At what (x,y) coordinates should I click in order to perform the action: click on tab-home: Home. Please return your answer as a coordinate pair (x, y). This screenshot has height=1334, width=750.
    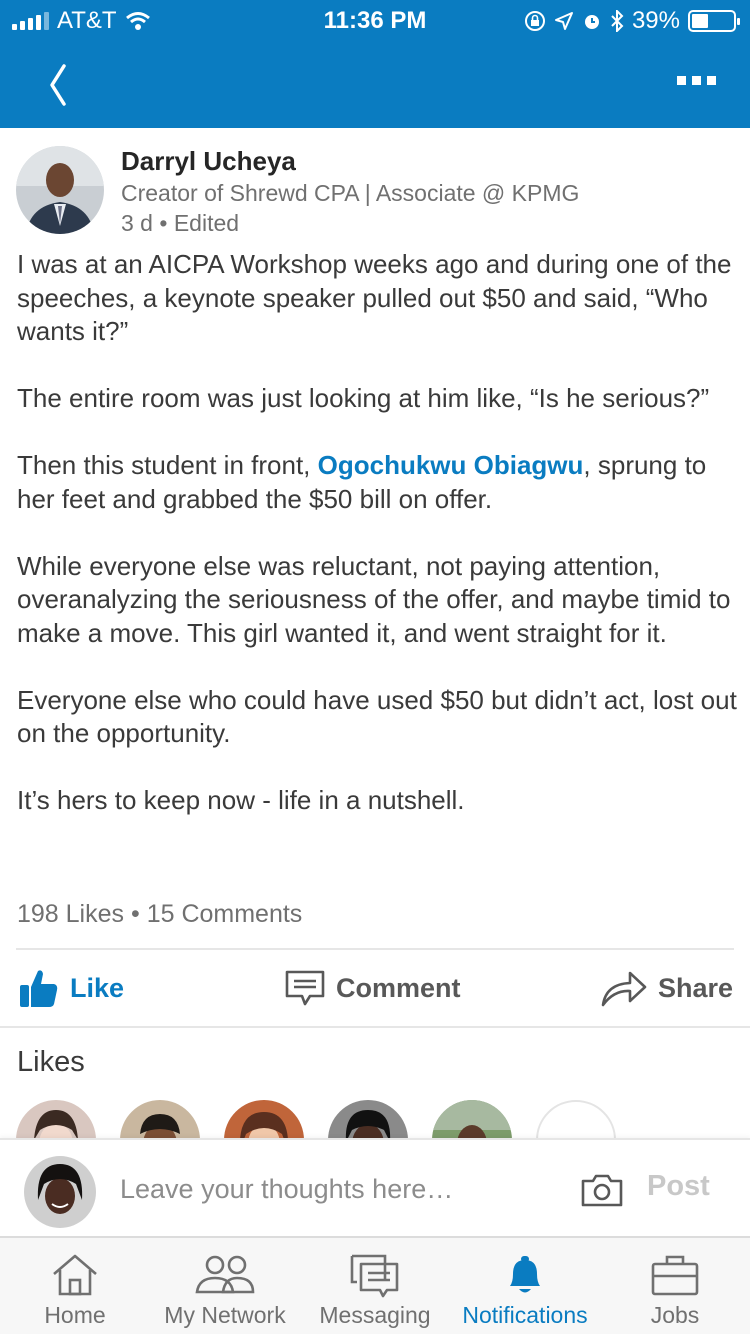
    Looking at the image, I should click on (75, 1286).